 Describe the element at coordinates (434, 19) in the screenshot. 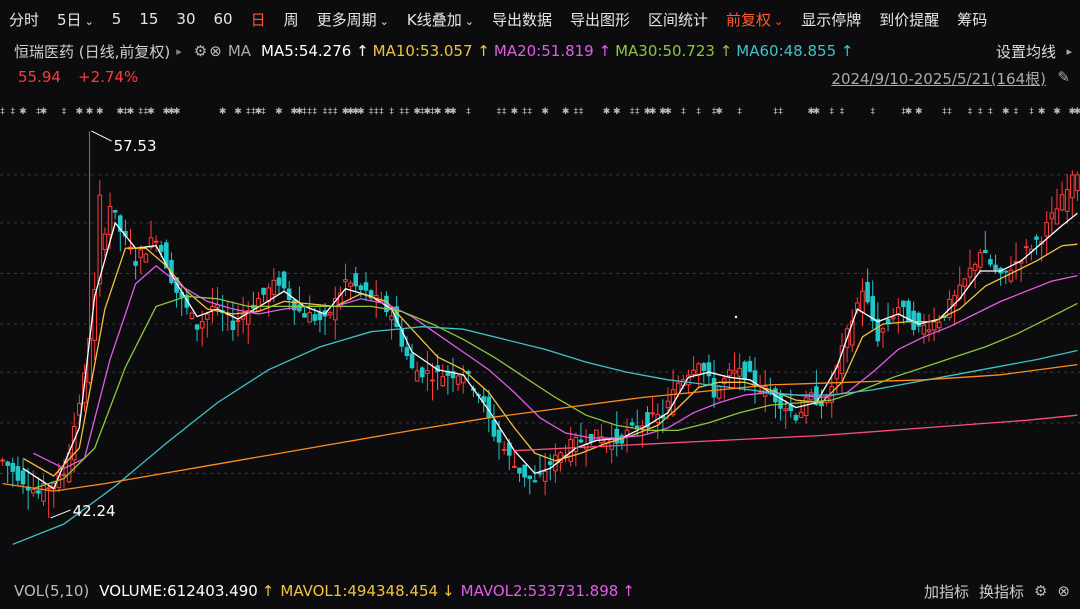

I see `toolbar-item-label: K线叠加` at that location.